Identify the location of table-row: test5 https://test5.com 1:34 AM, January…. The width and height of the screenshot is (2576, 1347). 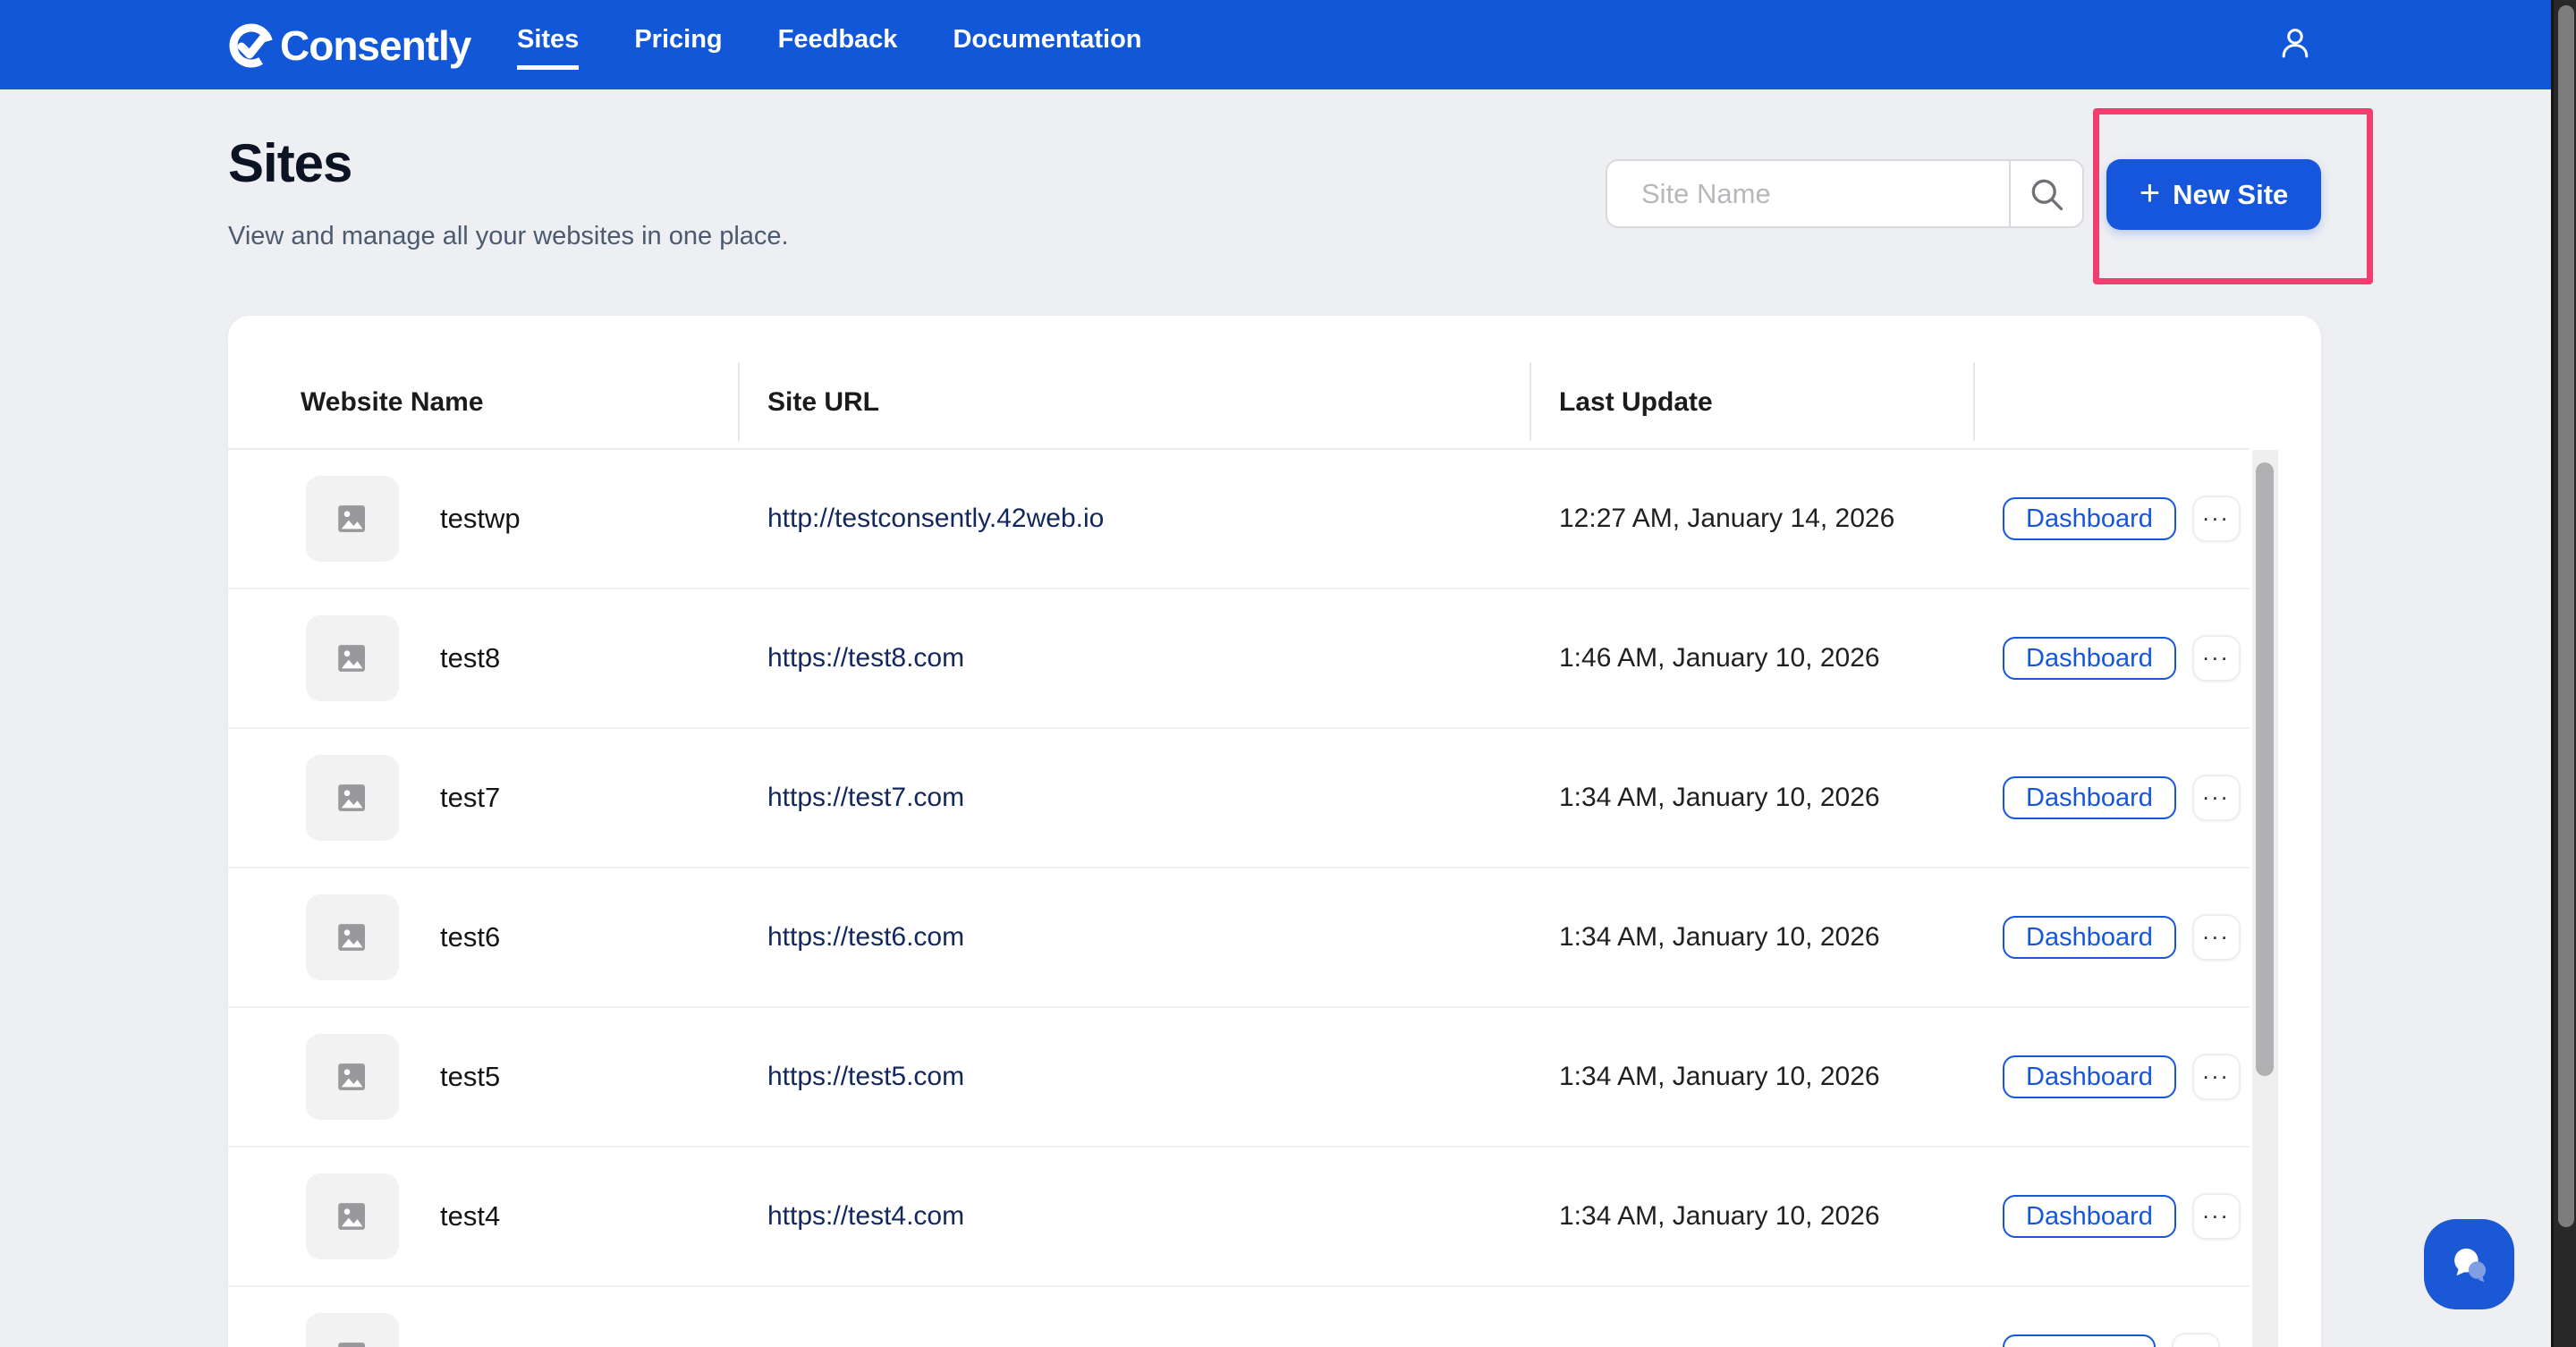
(1239, 1078).